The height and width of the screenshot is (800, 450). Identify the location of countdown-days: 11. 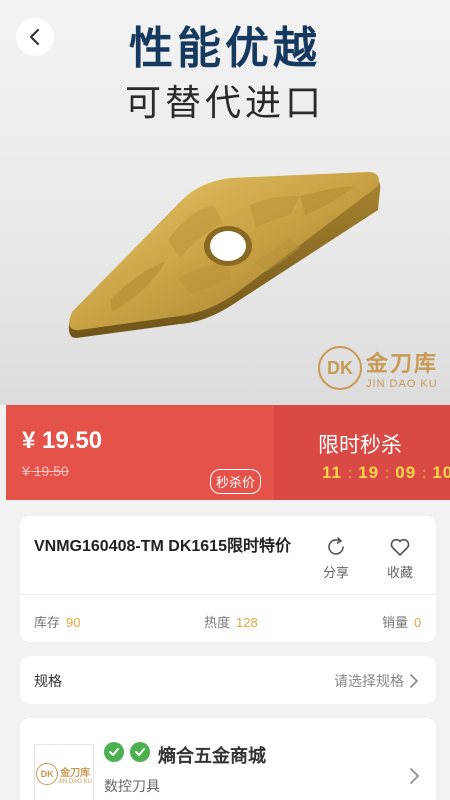
(332, 472).